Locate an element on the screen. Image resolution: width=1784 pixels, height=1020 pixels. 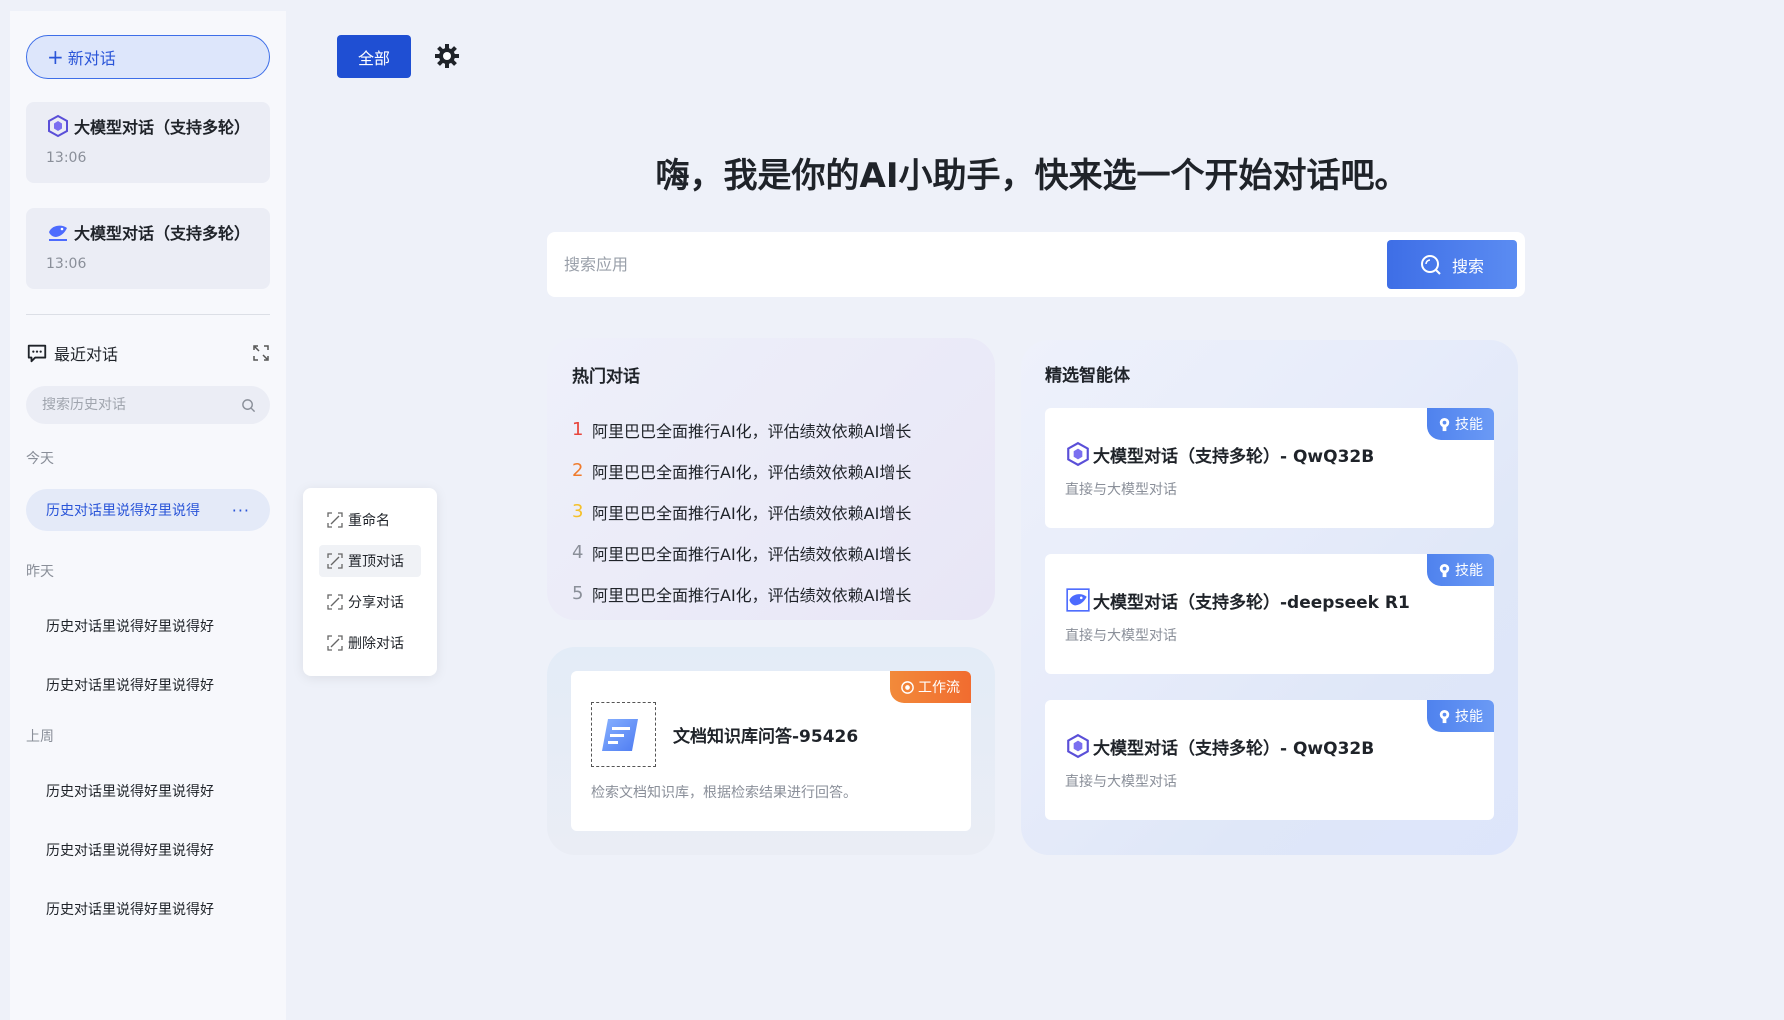
workflow-desc: 检索文档知识库，根据检索结果进行回答。 is located at coordinates (724, 793).